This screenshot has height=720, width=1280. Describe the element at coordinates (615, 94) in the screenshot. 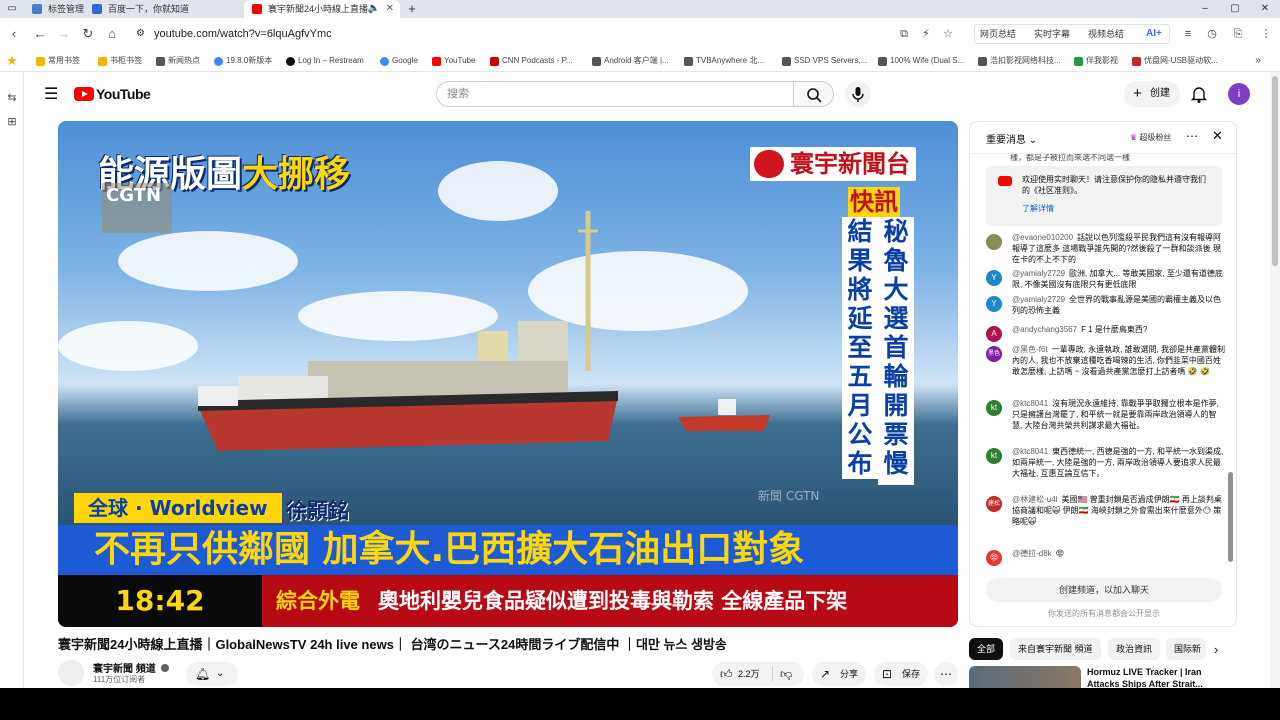

I see `search-input: 搜索` at that location.